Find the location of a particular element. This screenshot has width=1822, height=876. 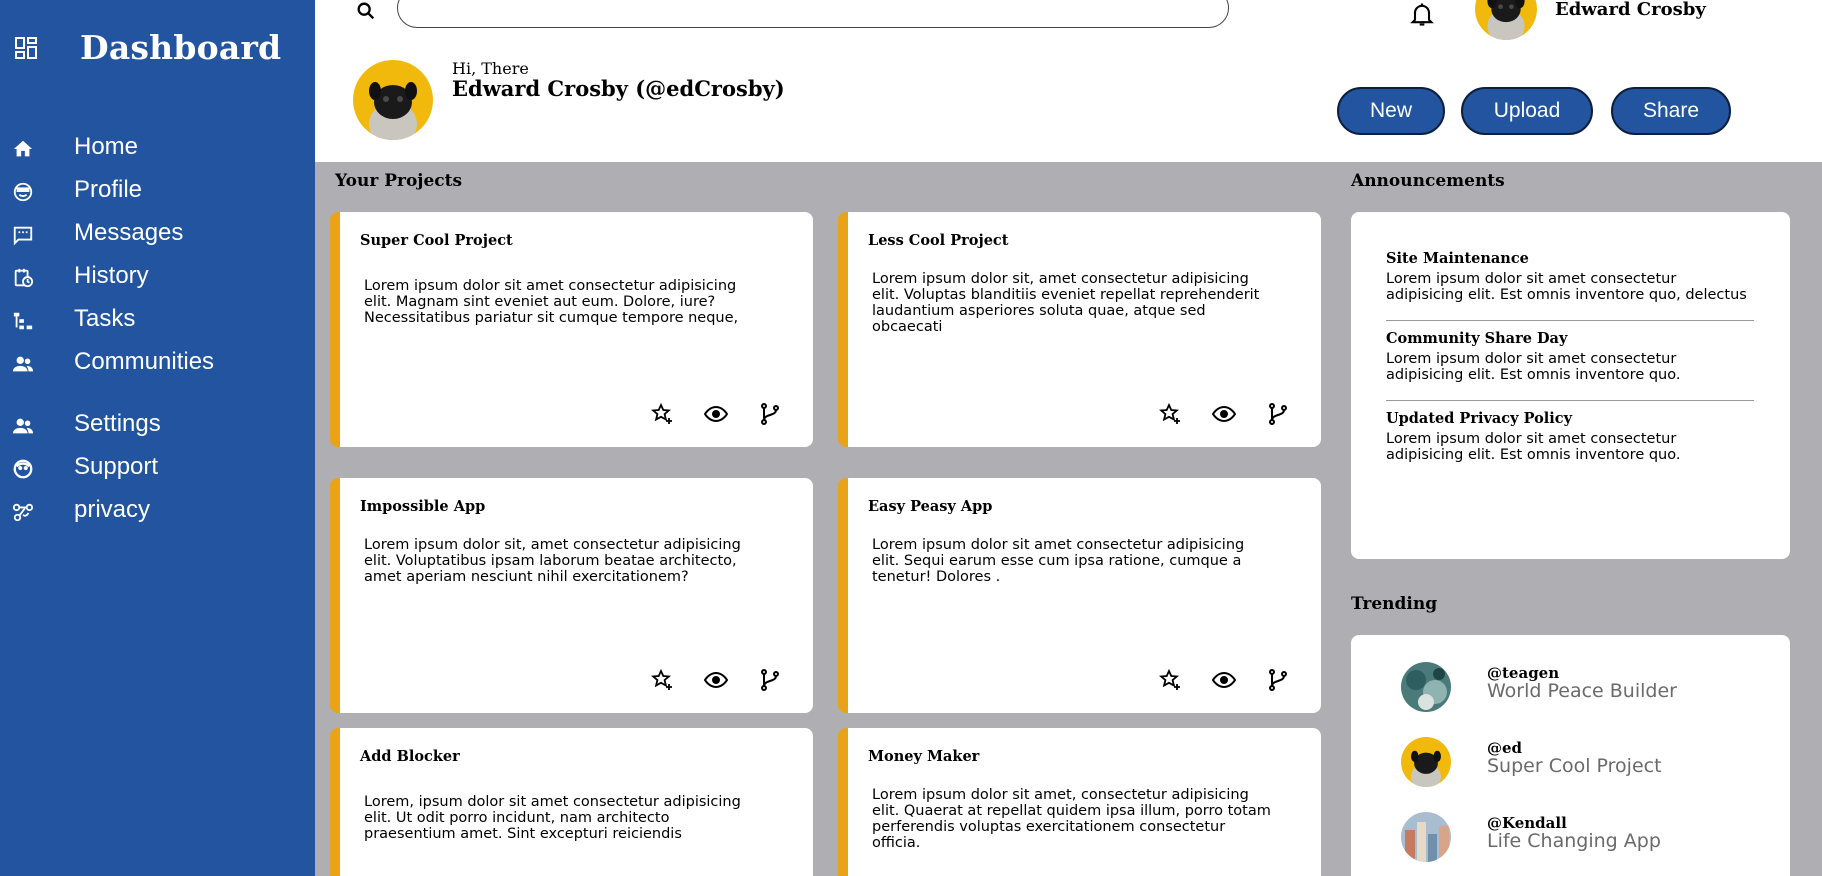

announcement-title: Community Share Day is located at coordinates (1477, 338).